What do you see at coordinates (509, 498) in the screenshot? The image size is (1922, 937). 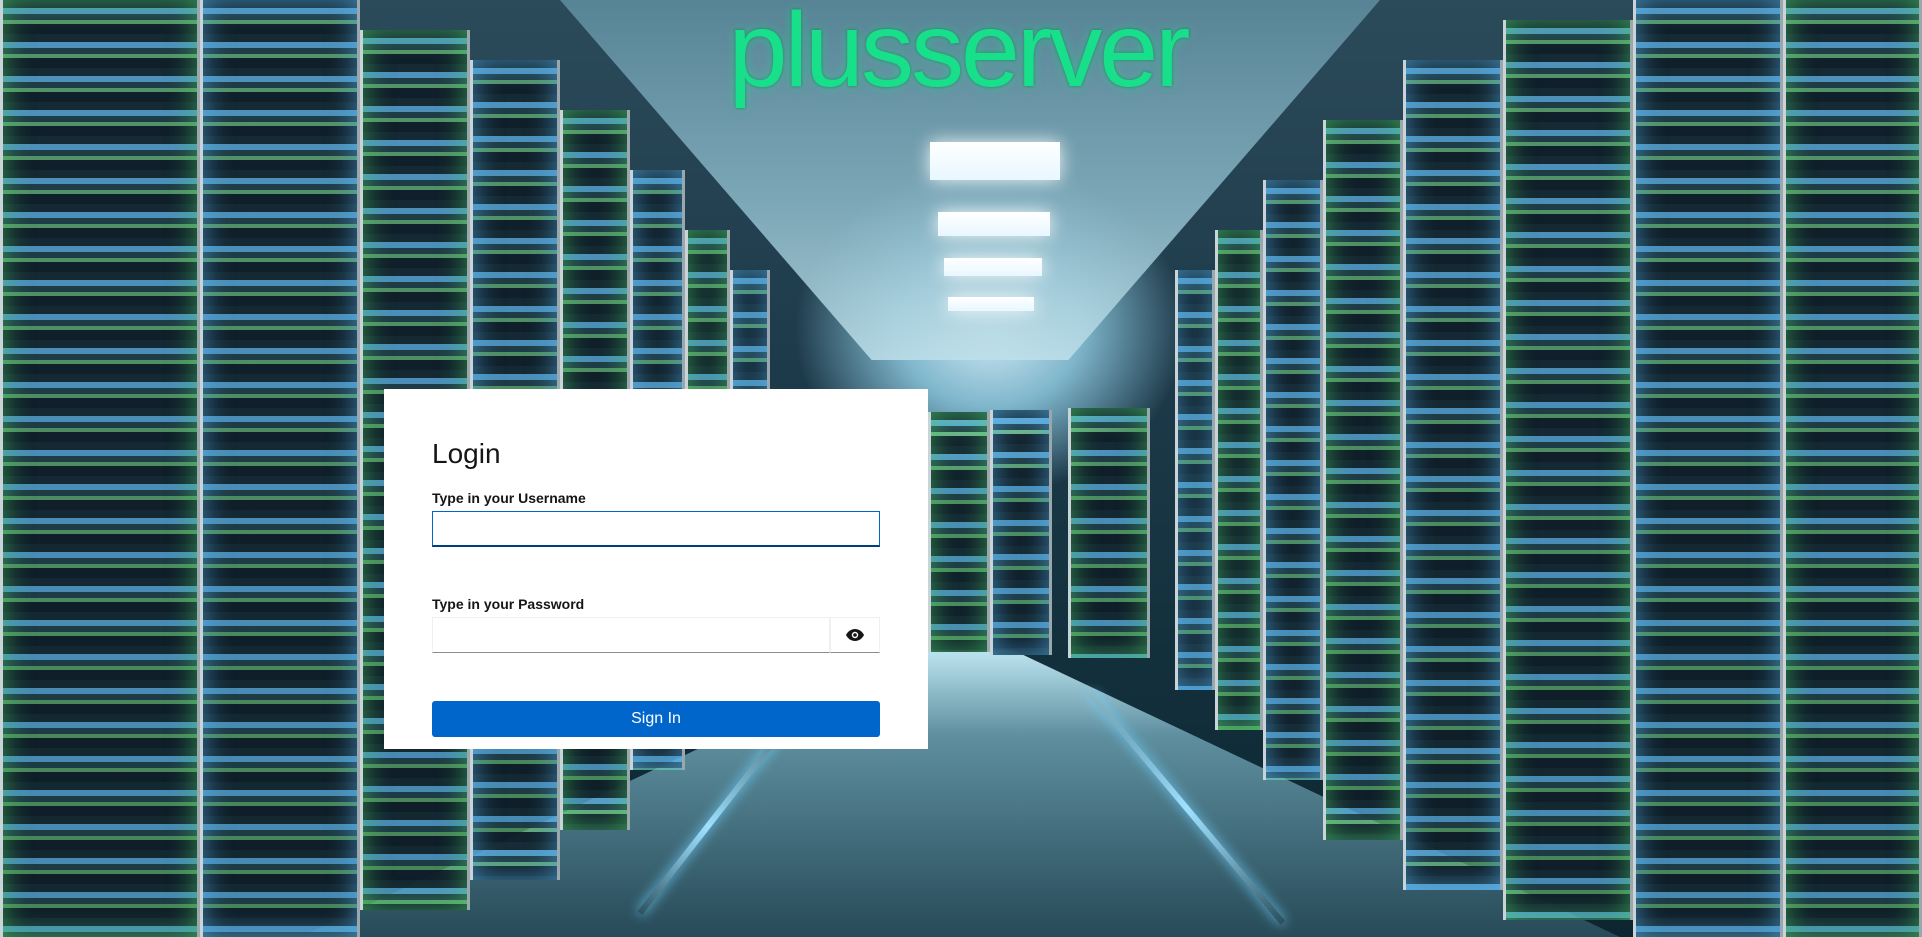 I see `username-label: Type in your Username` at bounding box center [509, 498].